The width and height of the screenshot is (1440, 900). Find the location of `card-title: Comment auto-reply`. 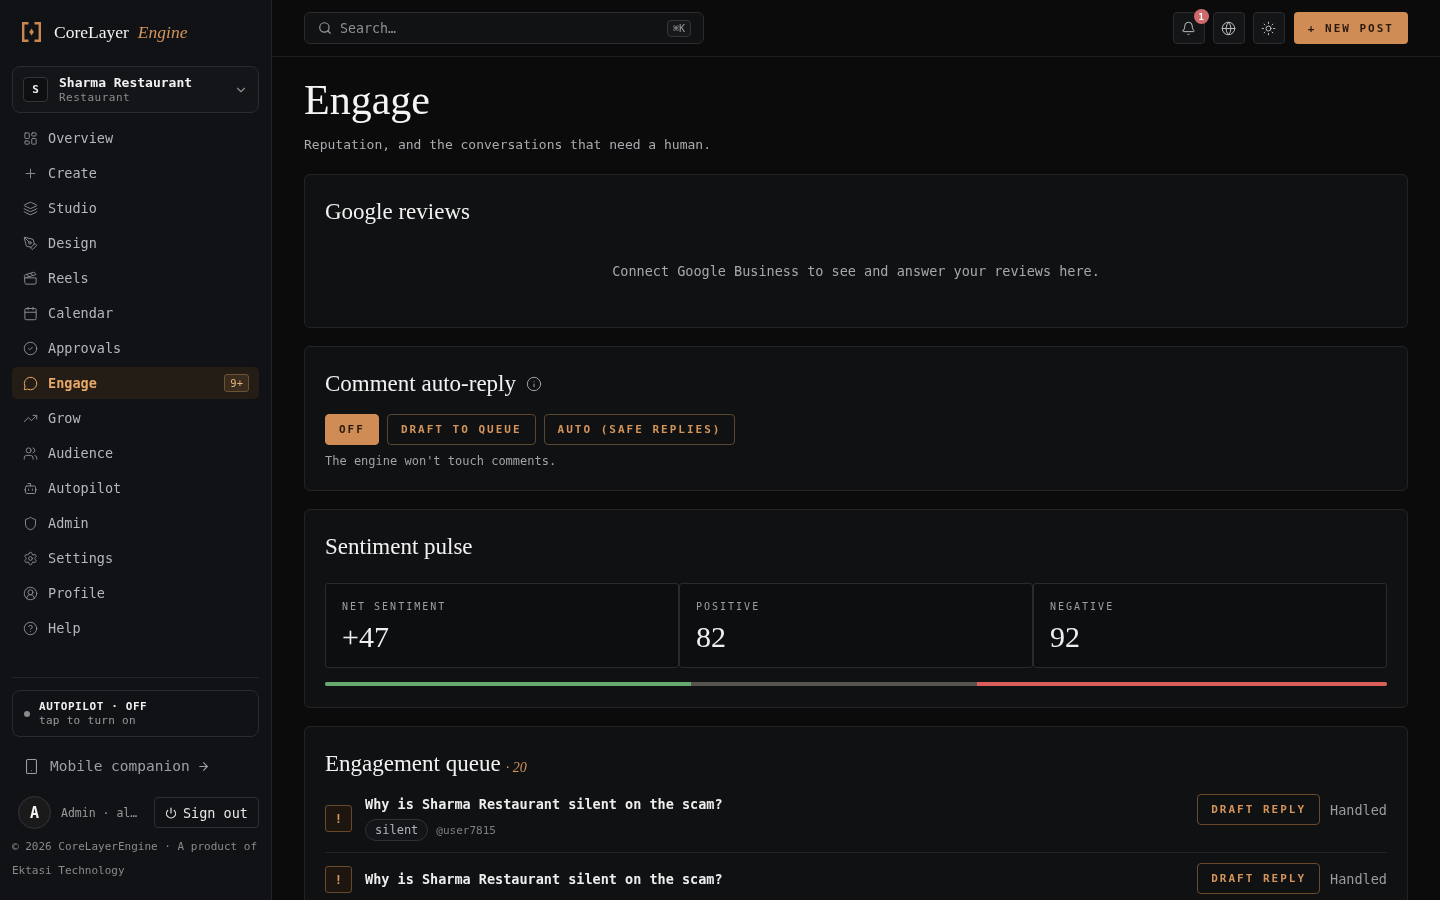

card-title: Comment auto-reply is located at coordinates (420, 384).